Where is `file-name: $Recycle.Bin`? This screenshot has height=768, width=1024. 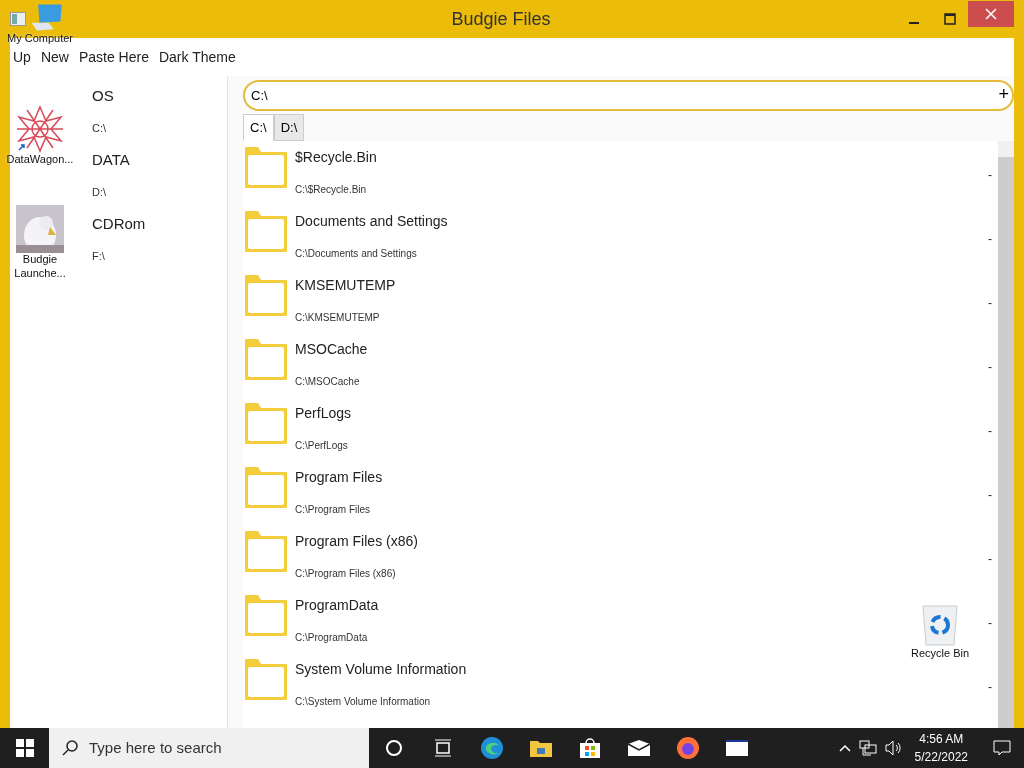
file-name: $Recycle.Bin is located at coordinates (336, 157).